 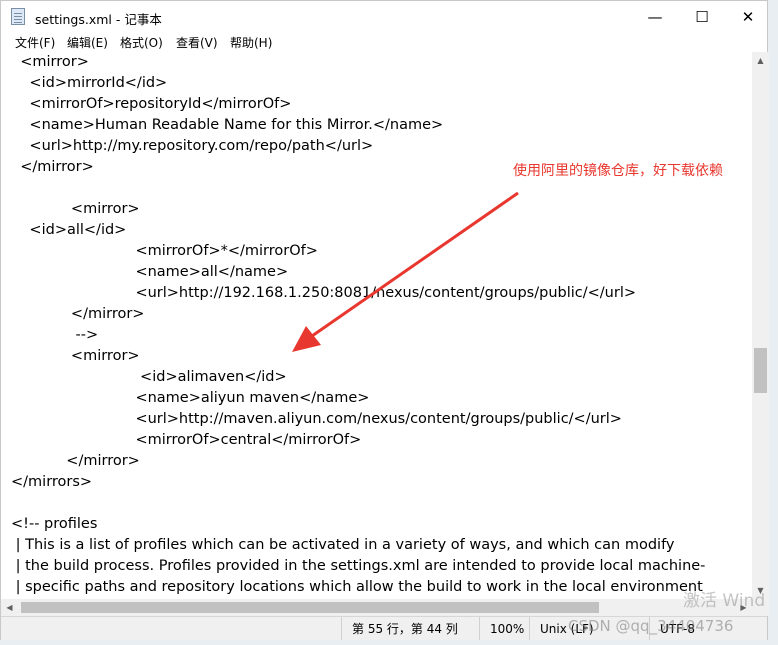 What do you see at coordinates (186, 440) in the screenshot?
I see `editor-line: <mirrorOf>central</mirrorOf>` at bounding box center [186, 440].